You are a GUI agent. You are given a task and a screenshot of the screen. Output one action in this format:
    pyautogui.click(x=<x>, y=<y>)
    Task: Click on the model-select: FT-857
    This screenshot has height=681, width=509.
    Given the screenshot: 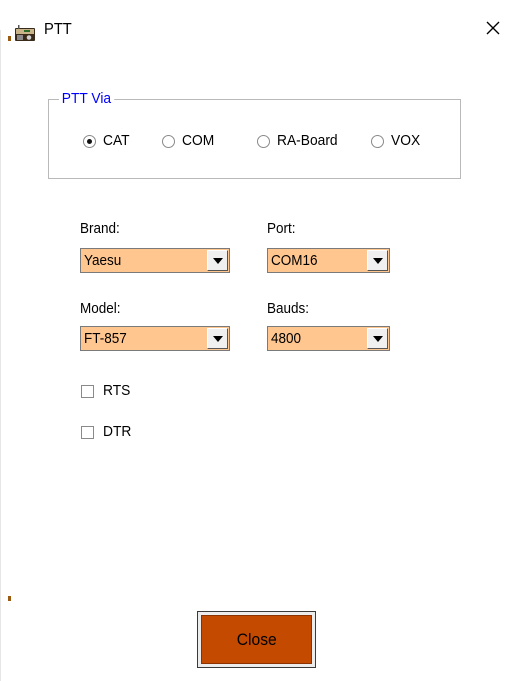 What is the action you would take?
    pyautogui.click(x=155, y=338)
    